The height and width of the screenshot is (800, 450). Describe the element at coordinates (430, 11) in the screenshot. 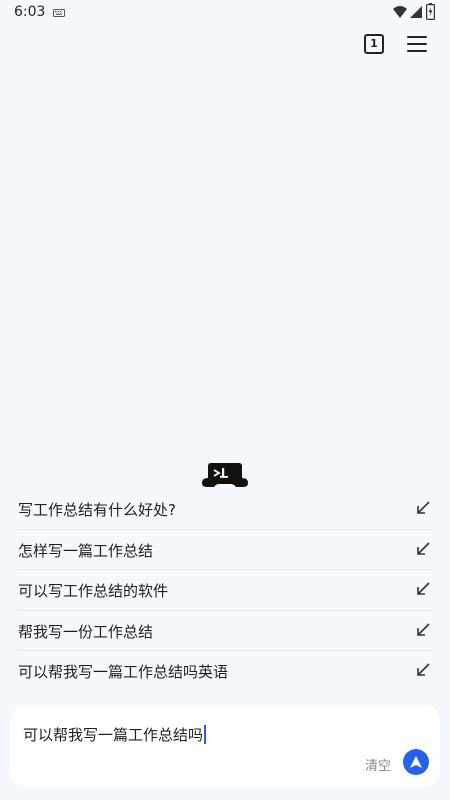

I see `battery-charging-icon` at that location.